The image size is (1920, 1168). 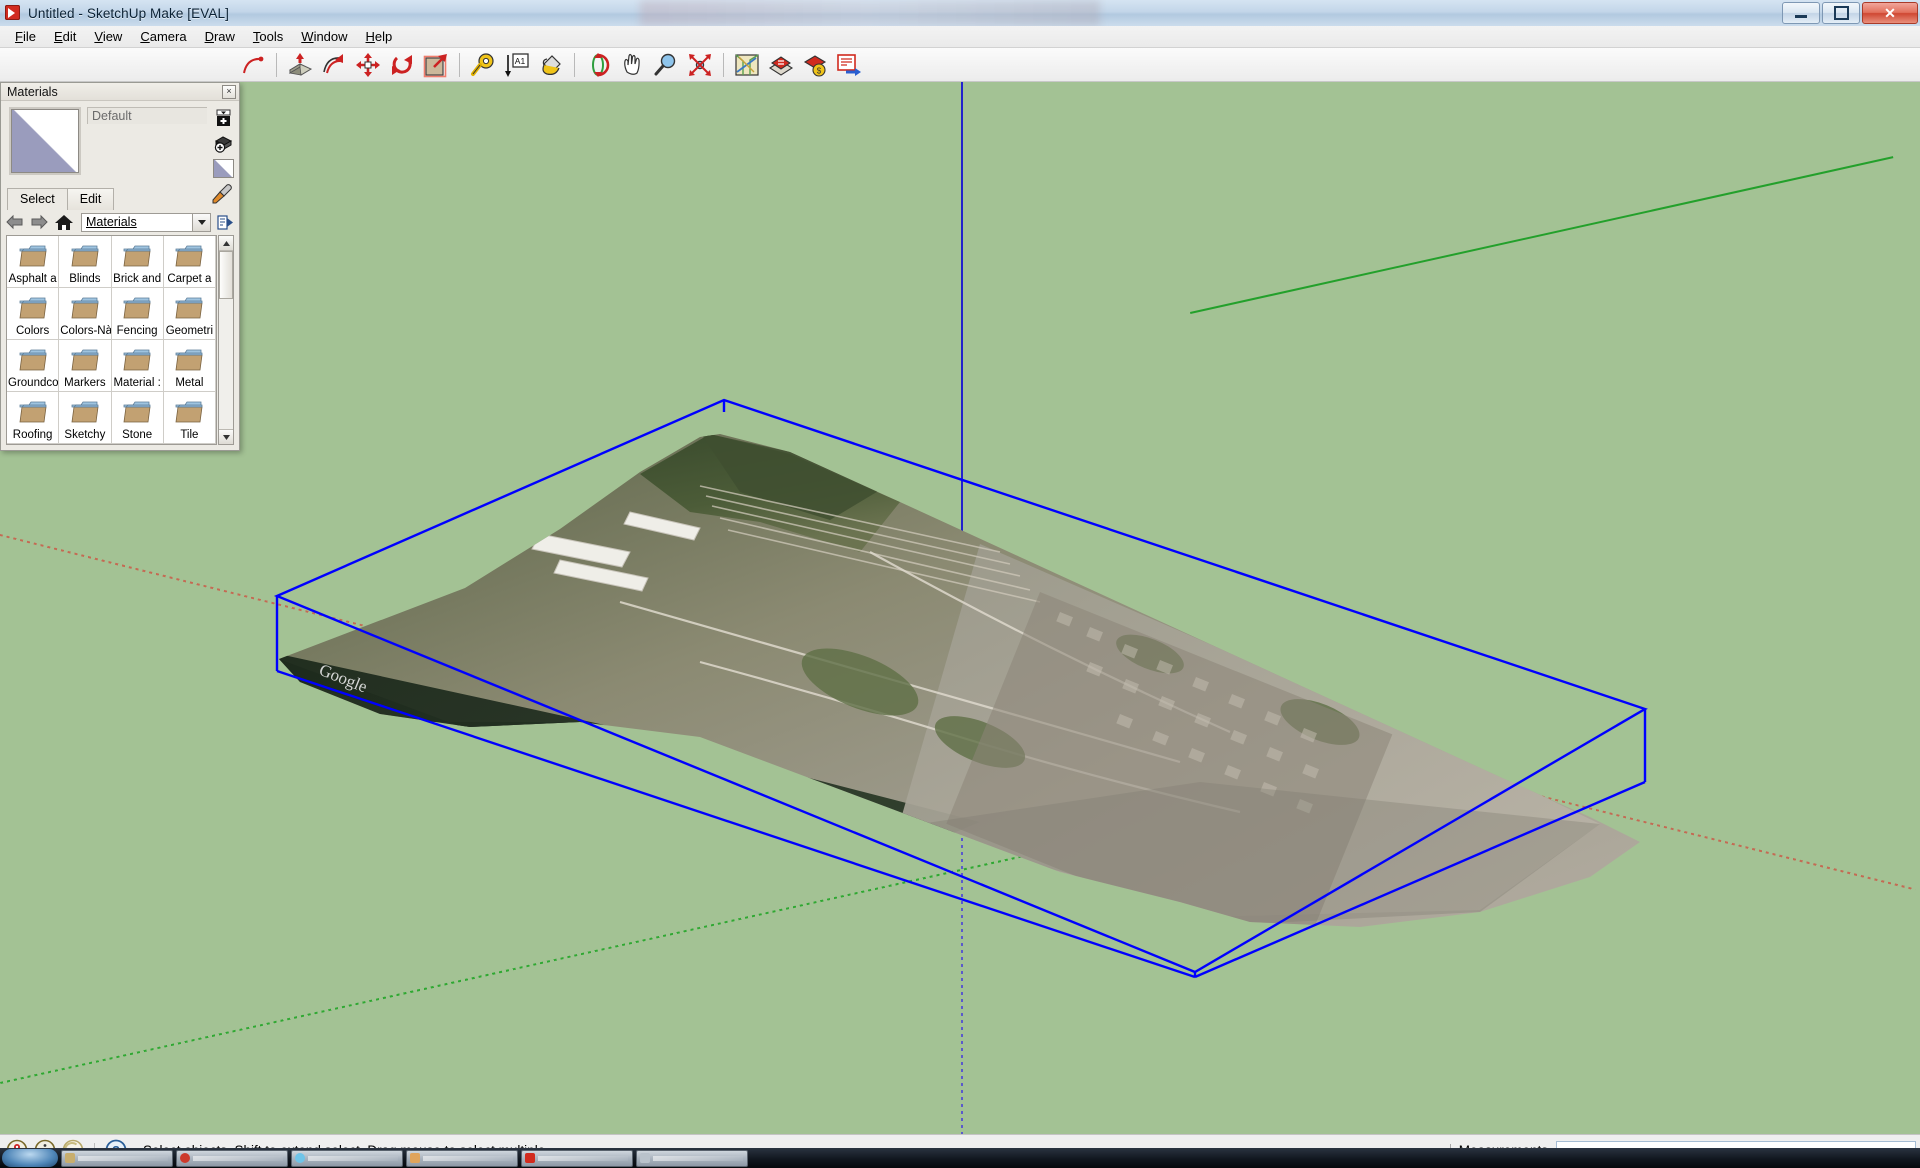 I want to click on material-collection-item: Geometri, so click(x=189, y=314).